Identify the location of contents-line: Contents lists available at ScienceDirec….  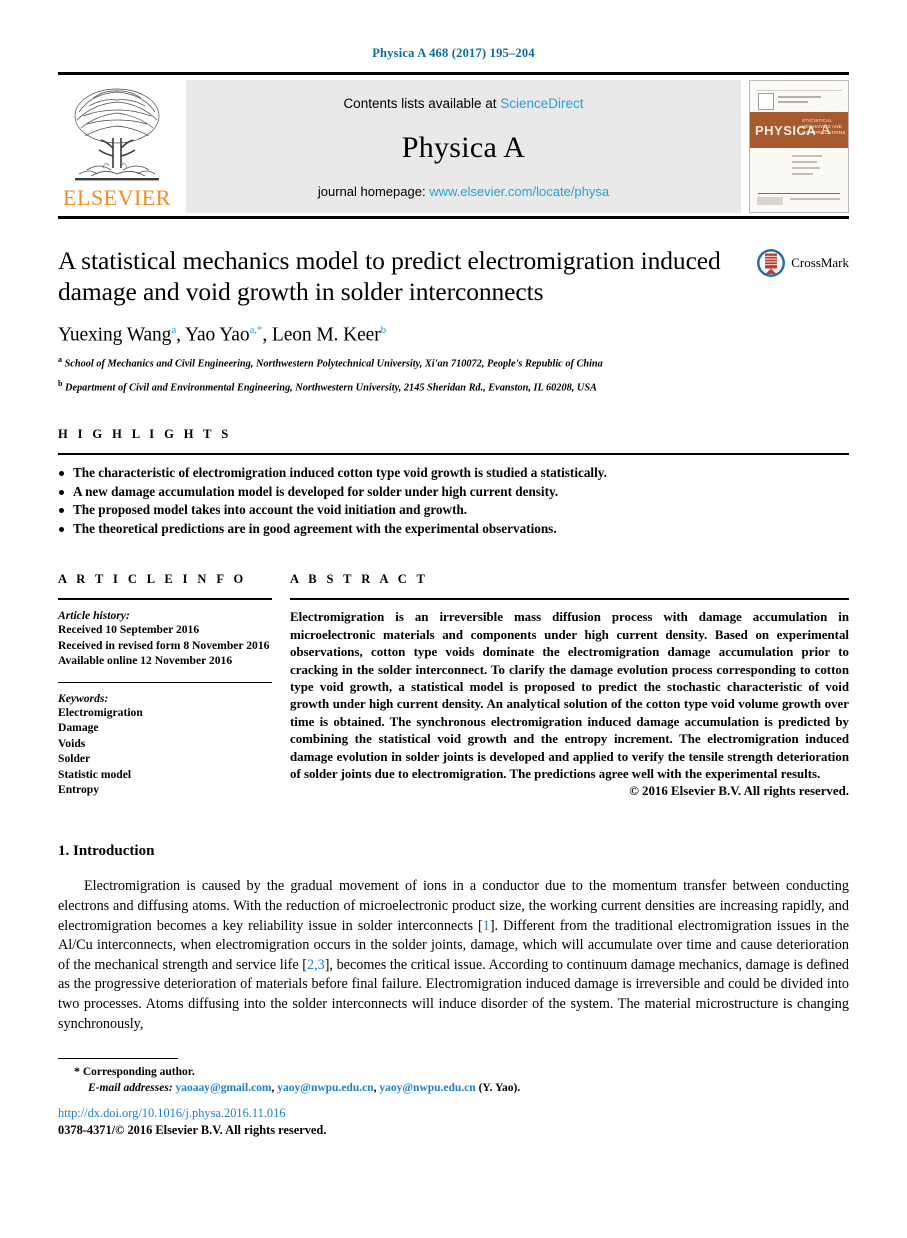
(463, 103).